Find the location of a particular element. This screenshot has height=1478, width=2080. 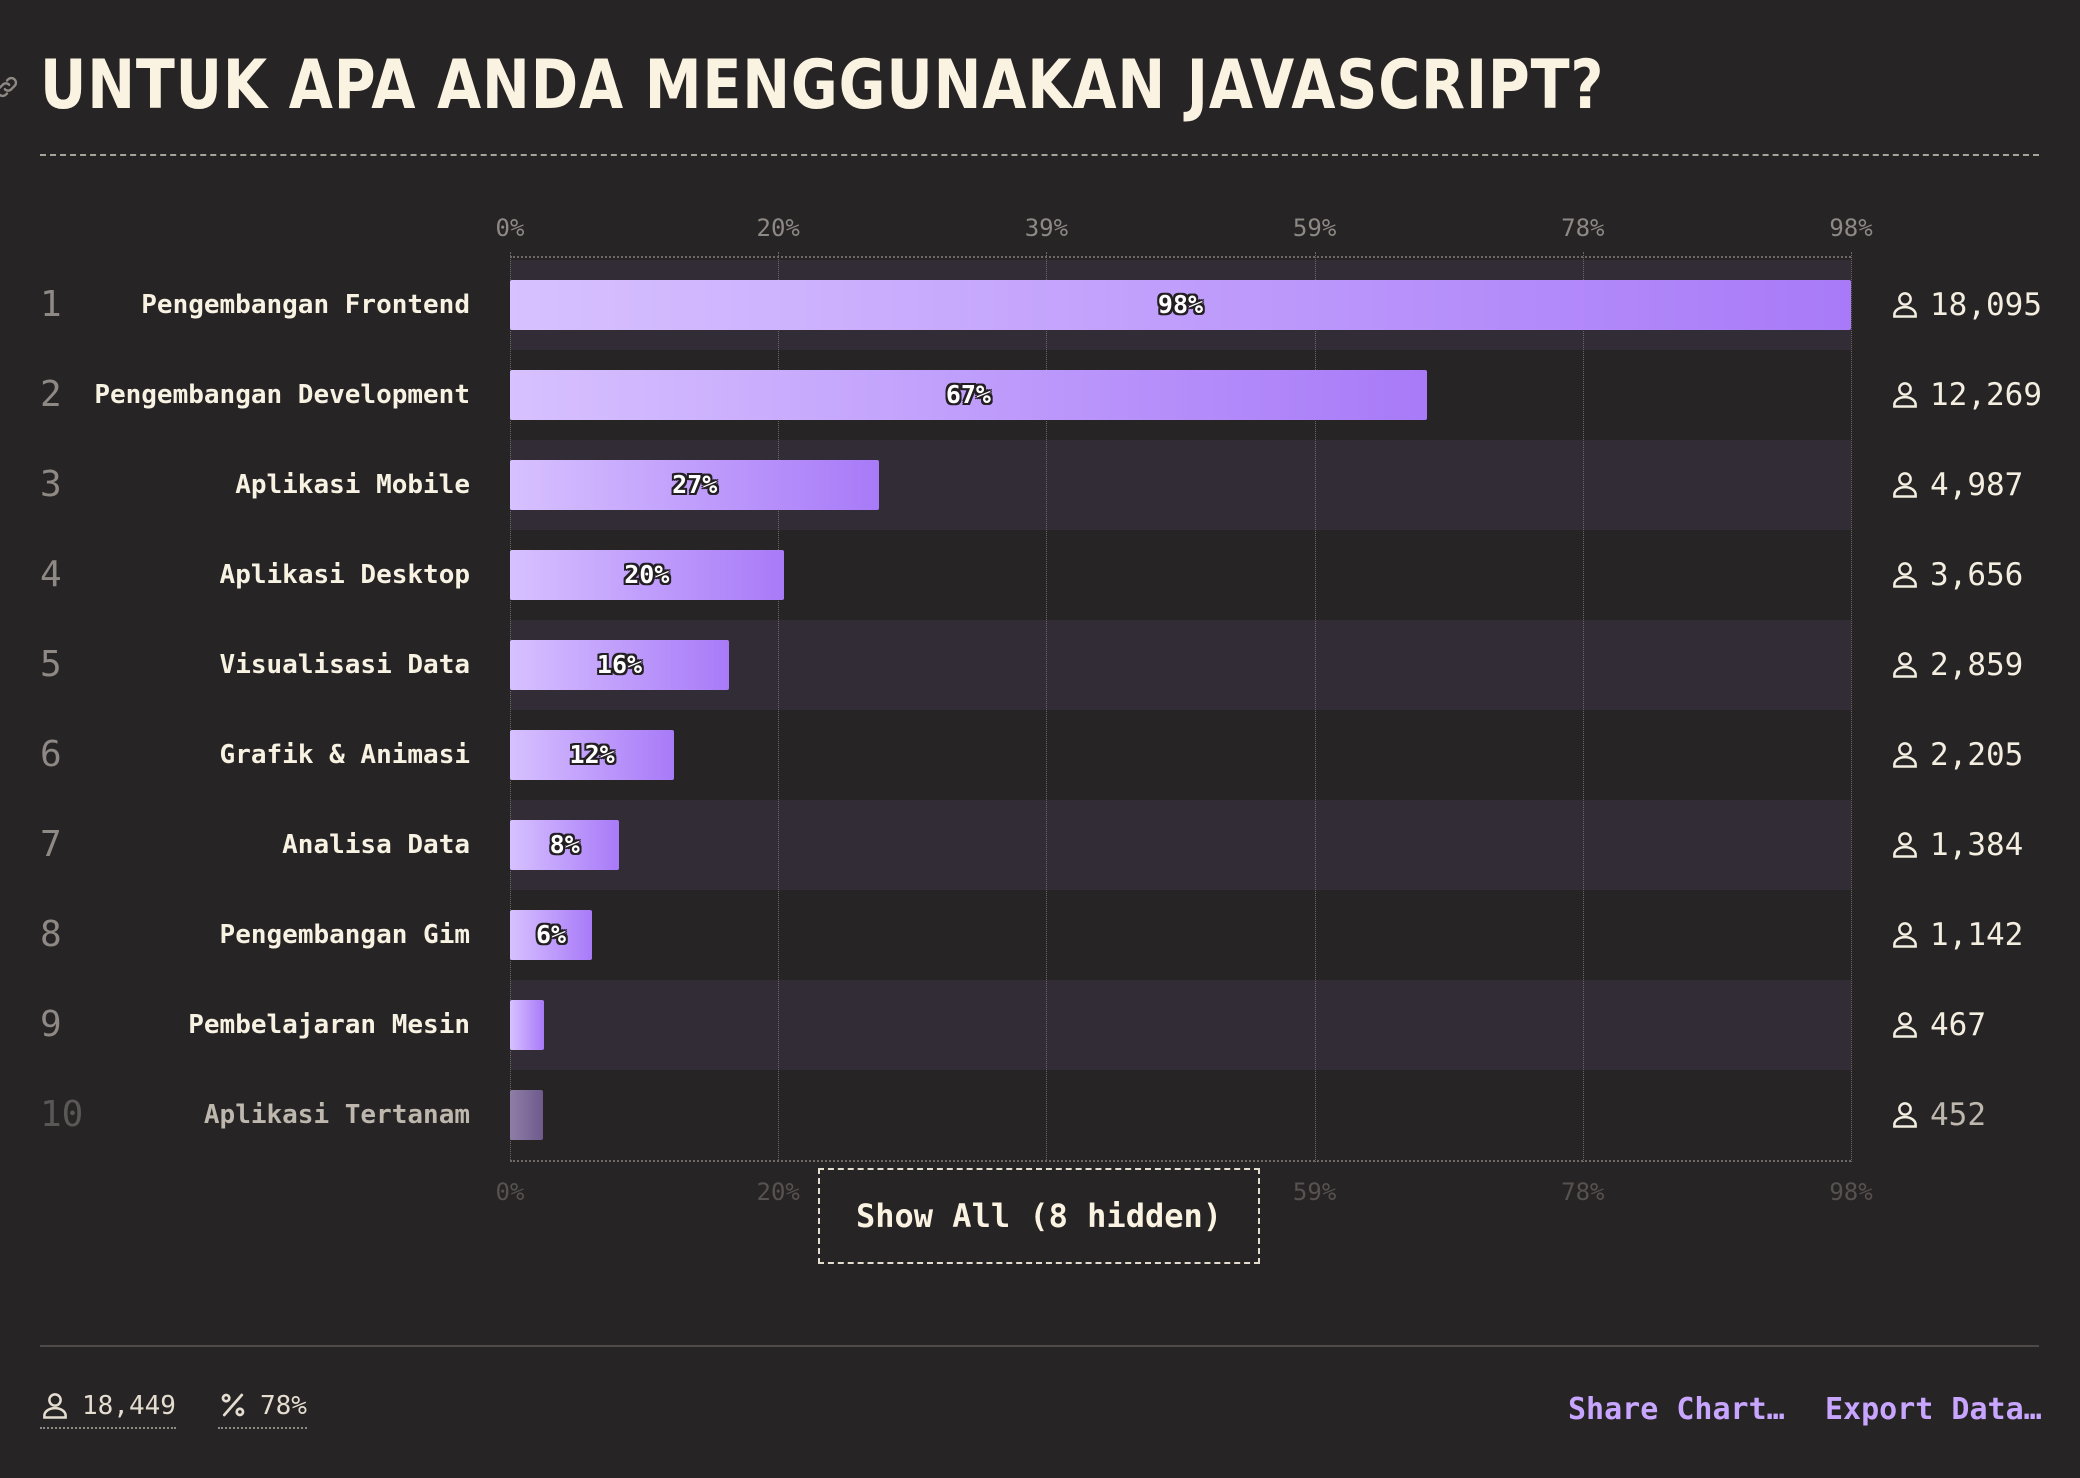

percentage-stat: 78% is located at coordinates (262, 1409).